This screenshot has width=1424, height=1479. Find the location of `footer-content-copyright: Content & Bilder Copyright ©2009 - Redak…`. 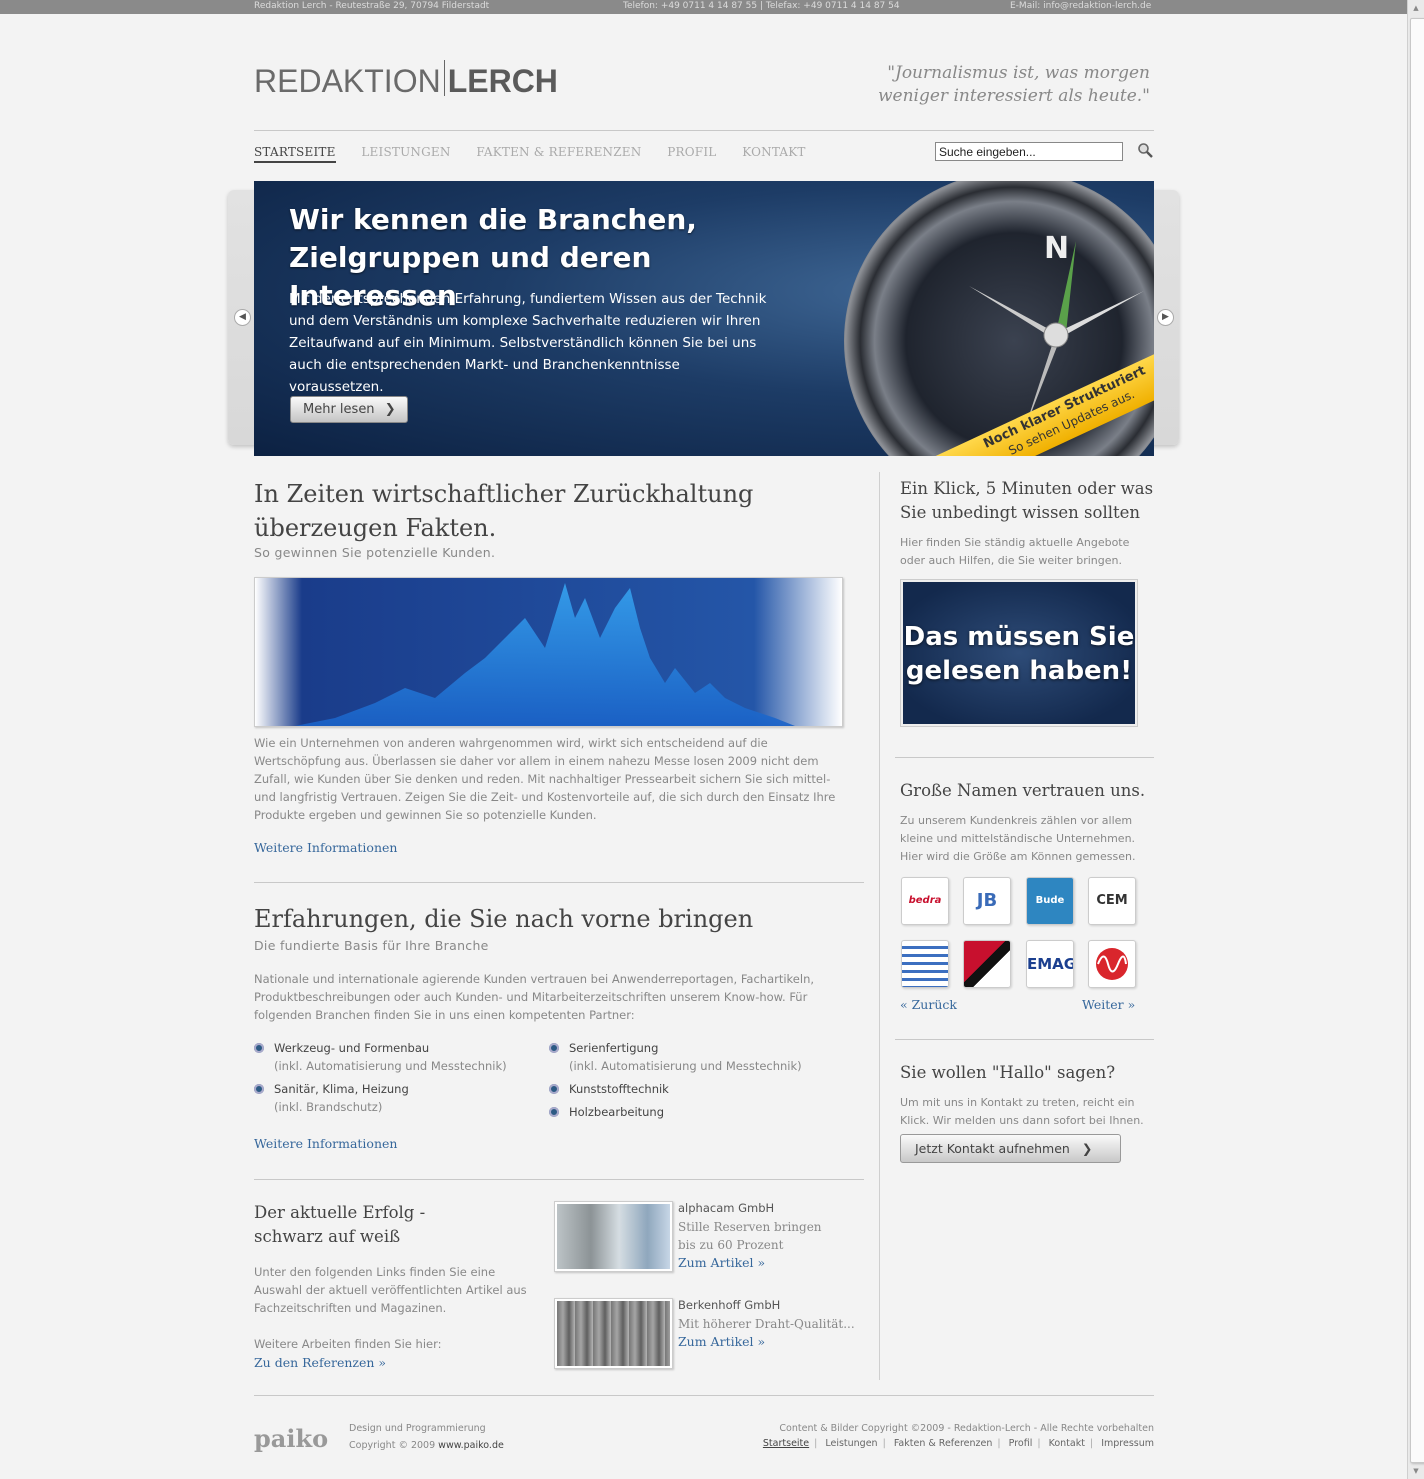

footer-content-copyright: Content & Bilder Copyright ©2009 - Redak… is located at coordinates (966, 1428).